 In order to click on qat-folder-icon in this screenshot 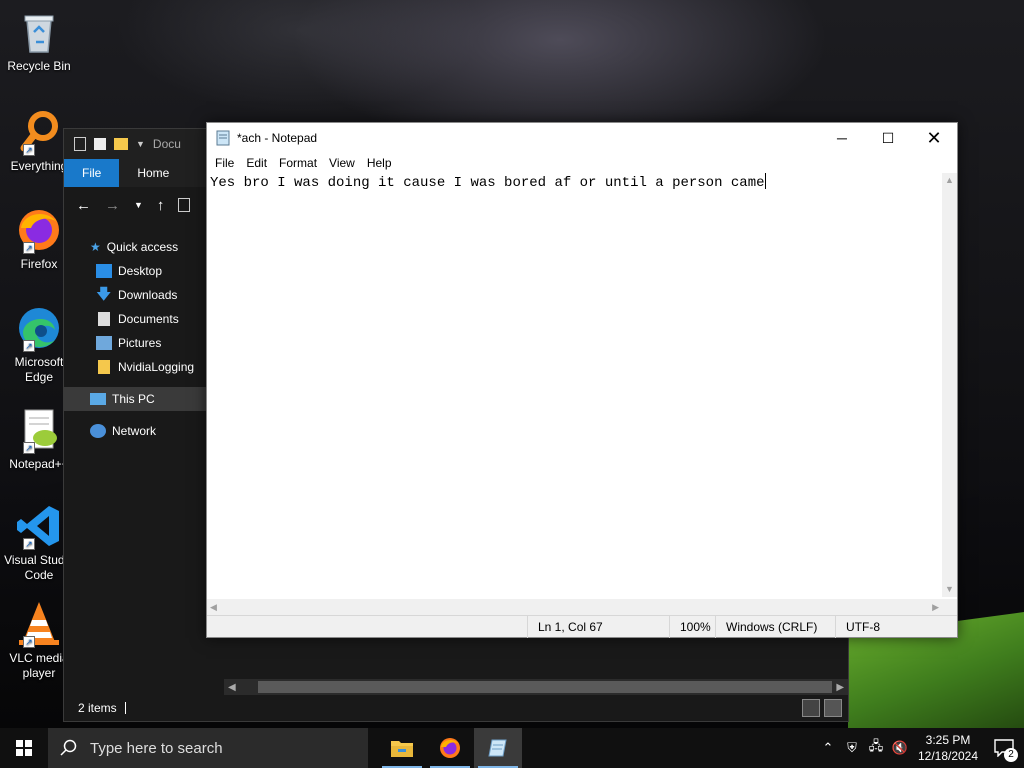, I will do `click(121, 144)`.